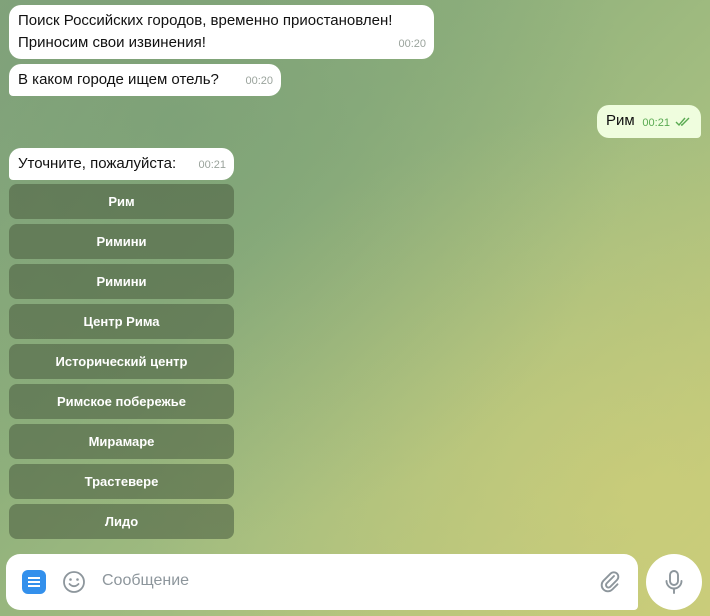 The image size is (710, 616). I want to click on emoji-button, so click(74, 582).